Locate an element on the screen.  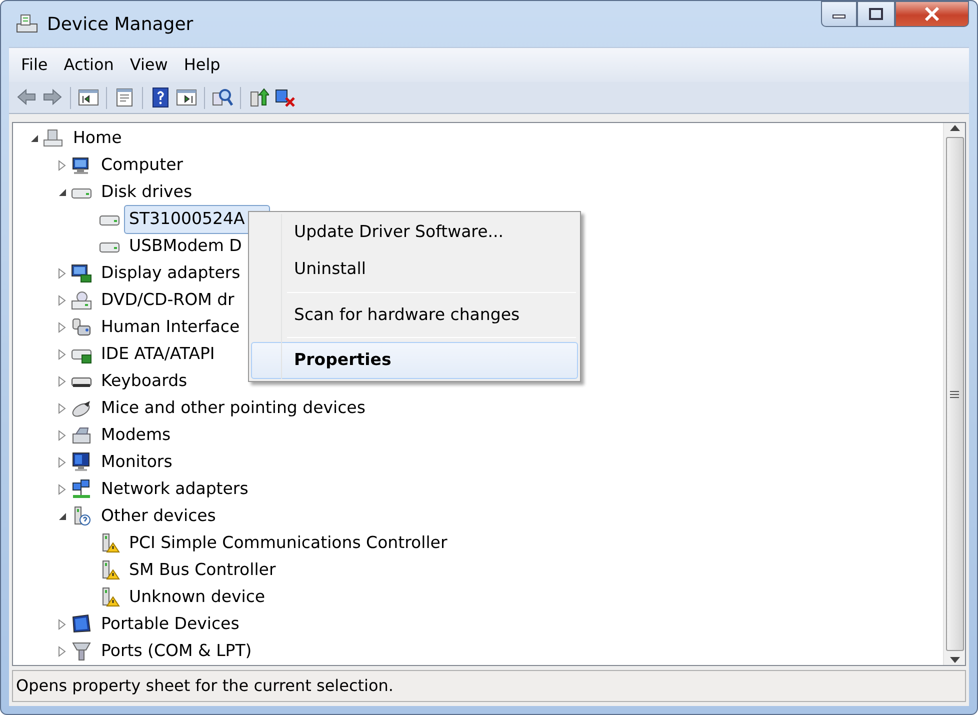
menu-item: Properties is located at coordinates (414, 360).